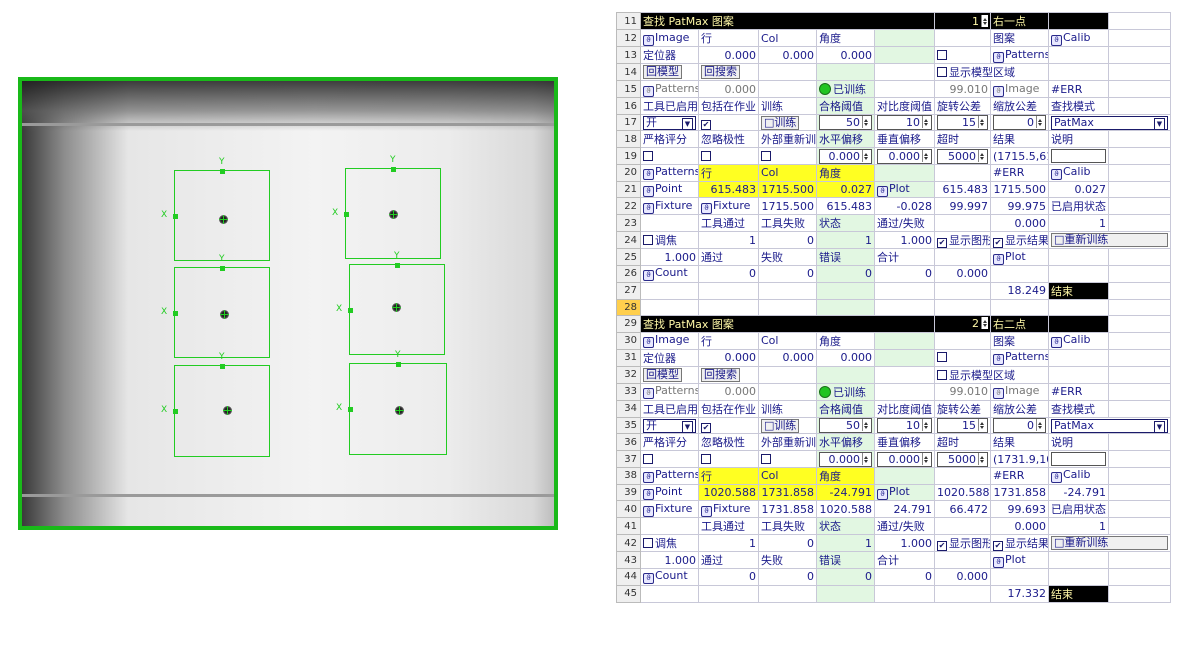 The width and height of the screenshot is (1200, 658). Describe the element at coordinates (1019, 21) in the screenshot. I see `tool-name: 右一点` at that location.